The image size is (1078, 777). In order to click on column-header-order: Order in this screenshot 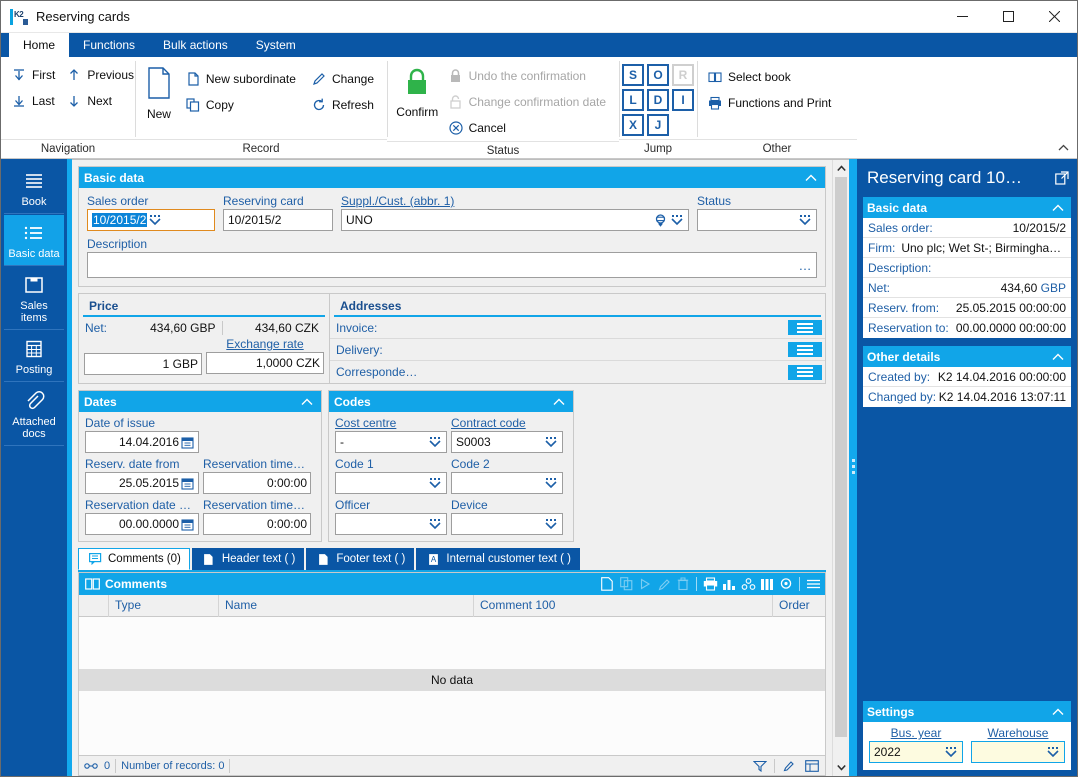, I will do `click(799, 606)`.